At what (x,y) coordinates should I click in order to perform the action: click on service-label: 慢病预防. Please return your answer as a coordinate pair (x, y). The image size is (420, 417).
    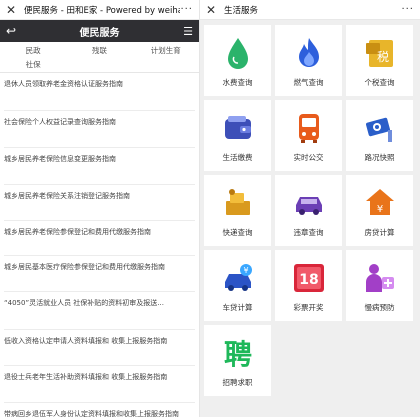
    Looking at the image, I should click on (379, 307).